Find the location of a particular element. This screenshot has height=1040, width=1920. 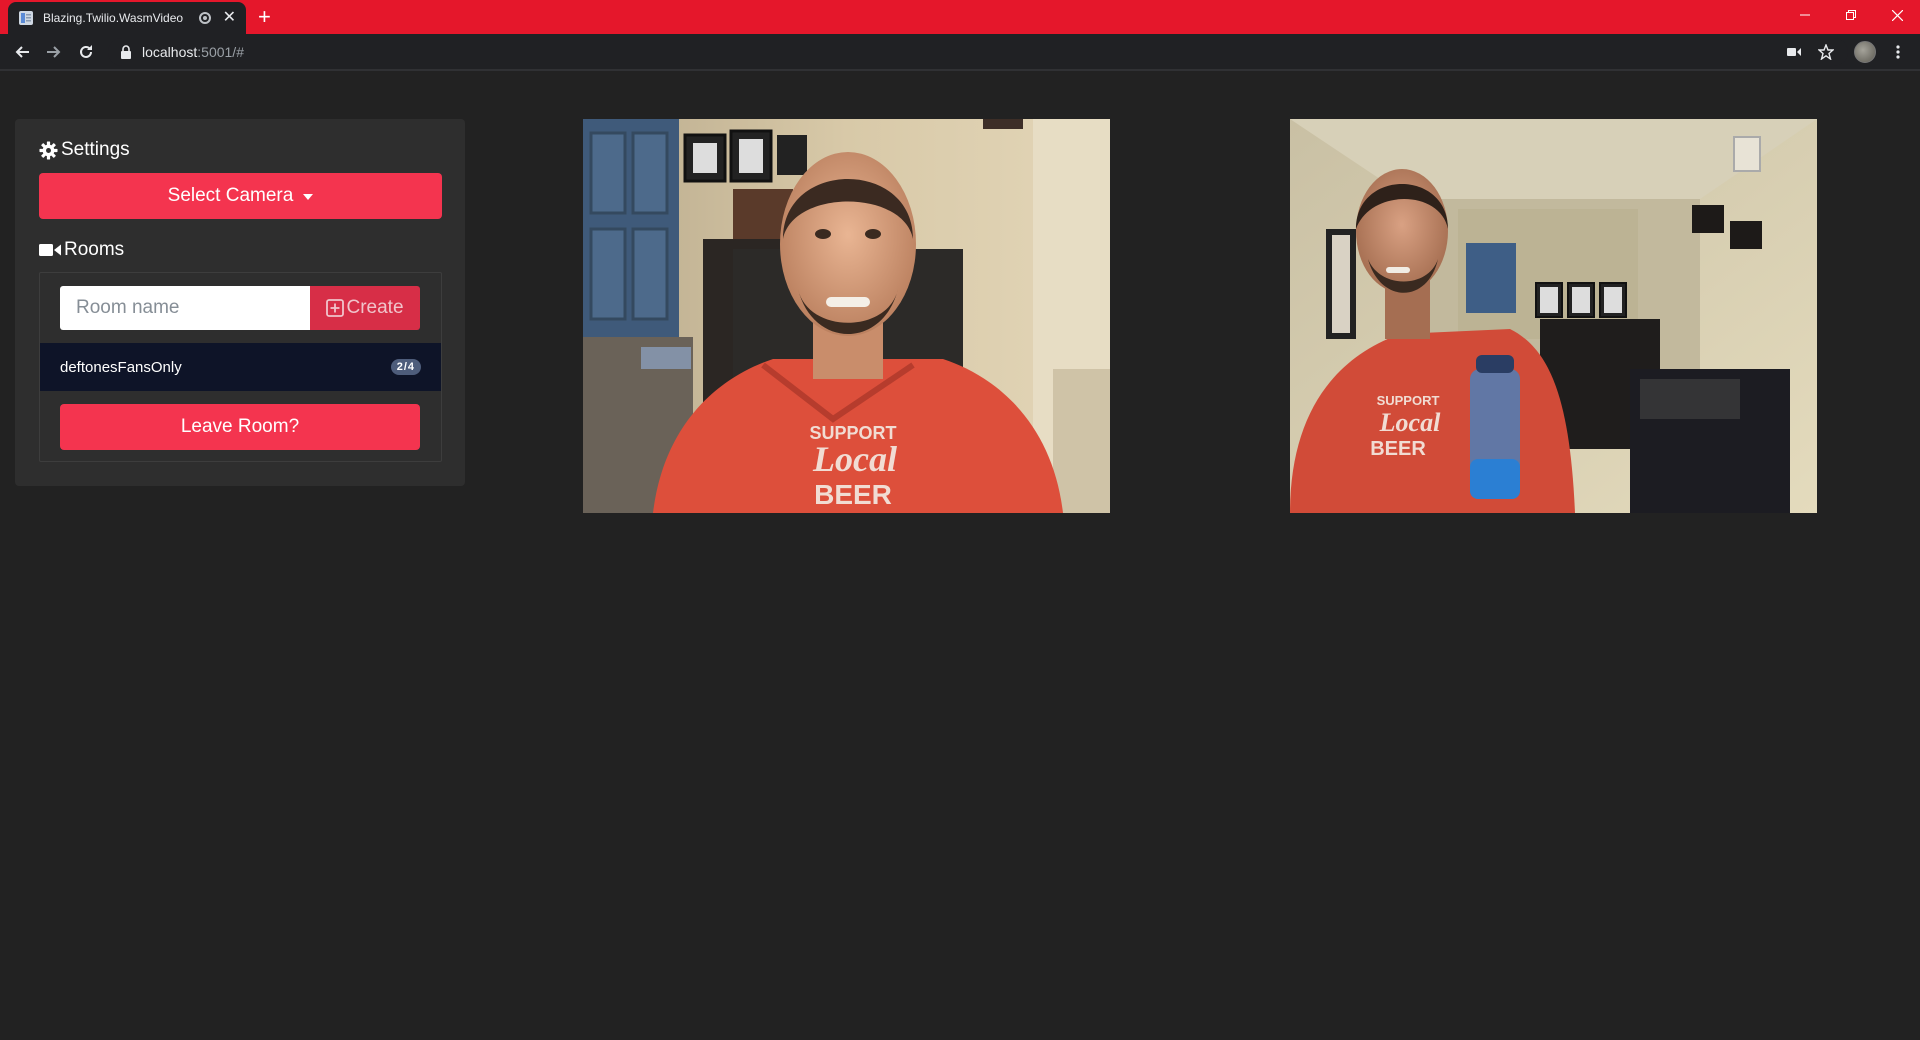

create-room-button: Create is located at coordinates (365, 308).